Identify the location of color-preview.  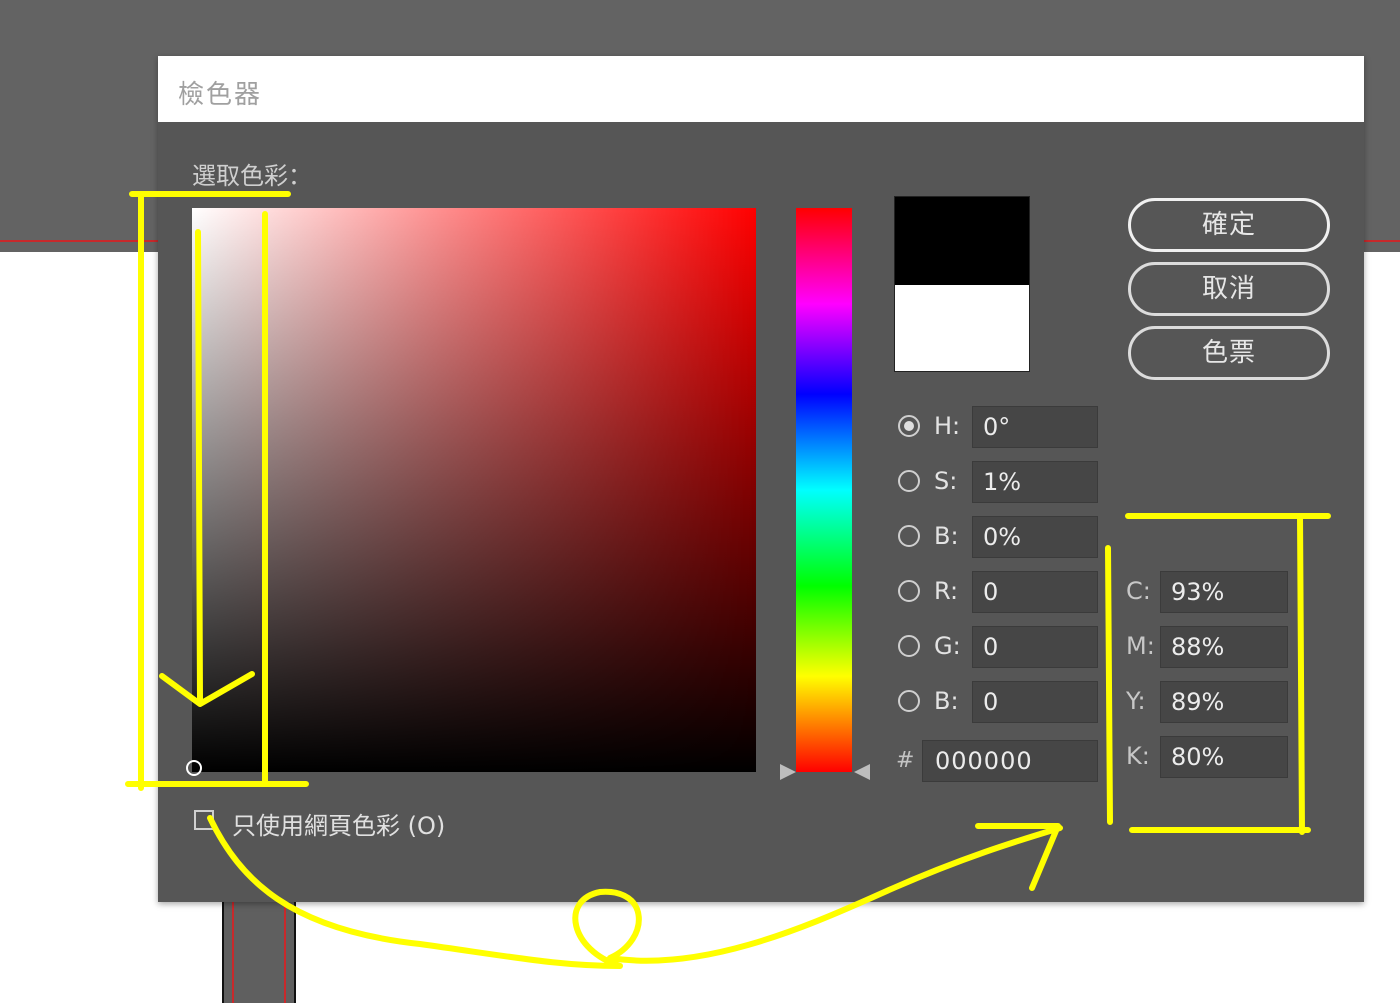
(962, 284).